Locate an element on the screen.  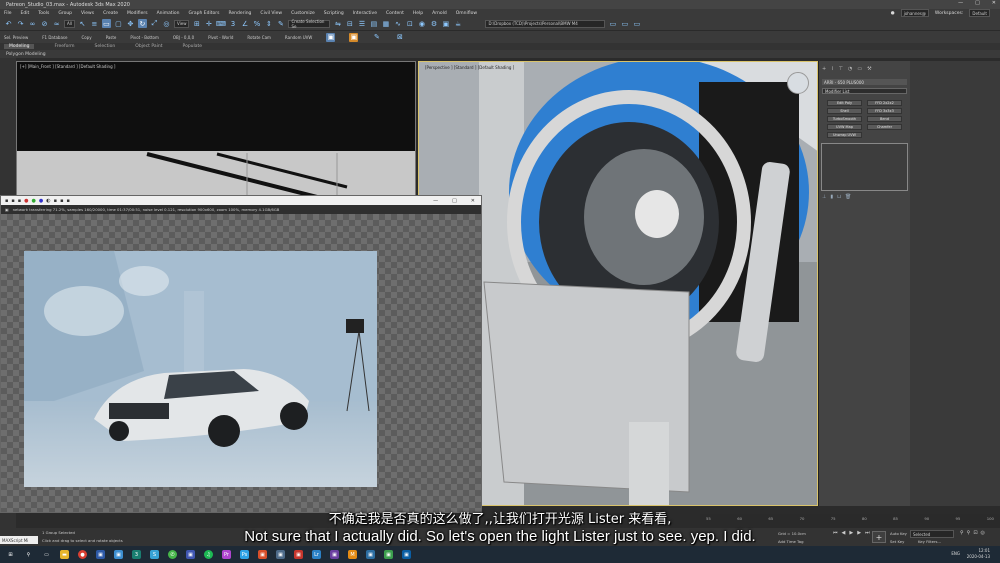
modifier-button: UVW Map is located at coordinates (844, 127).